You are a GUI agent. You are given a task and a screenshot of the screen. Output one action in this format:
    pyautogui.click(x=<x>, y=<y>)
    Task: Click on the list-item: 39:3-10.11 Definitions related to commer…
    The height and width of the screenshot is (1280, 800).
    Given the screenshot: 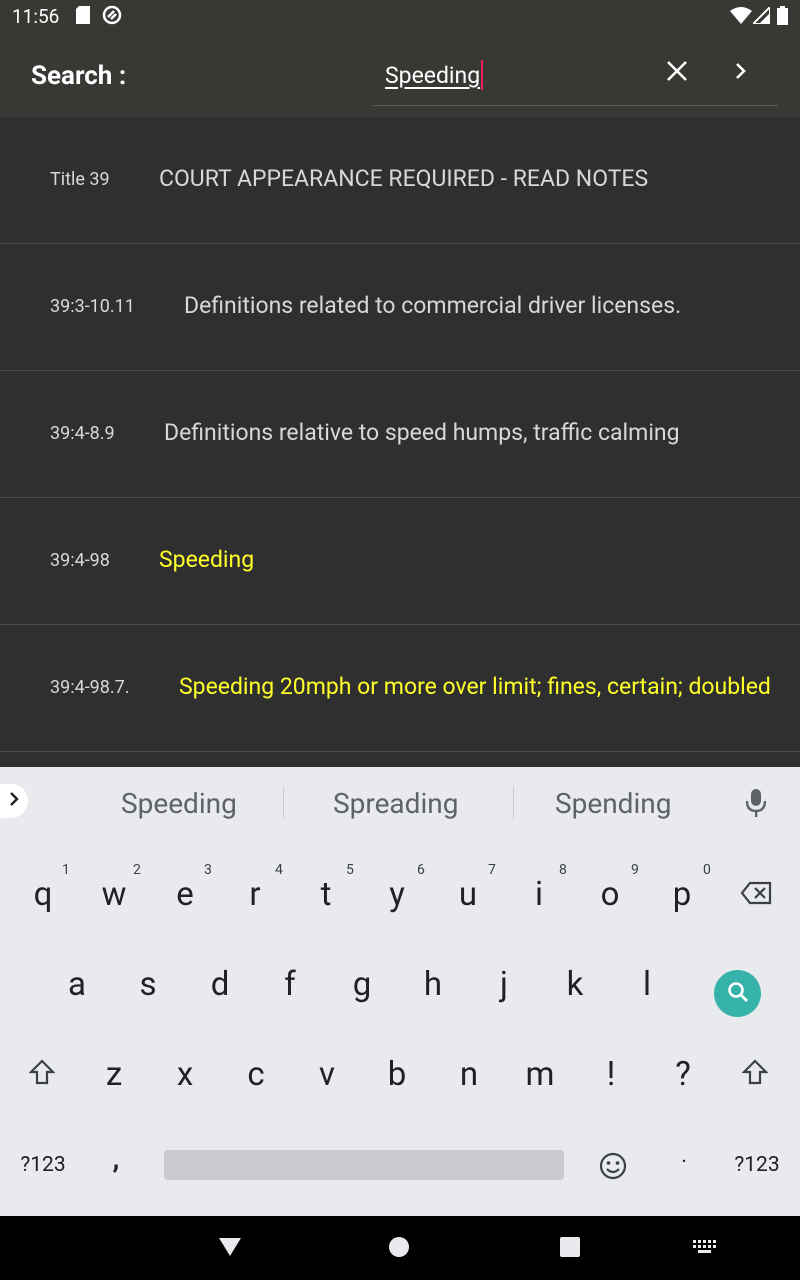 What is the action you would take?
    pyautogui.click(x=400, y=307)
    